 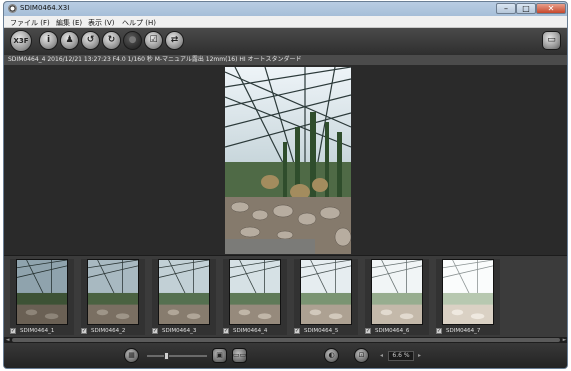 What do you see at coordinates (179, 331) in the screenshot?
I see `thumbnail-label: SDIM0464_3` at bounding box center [179, 331].